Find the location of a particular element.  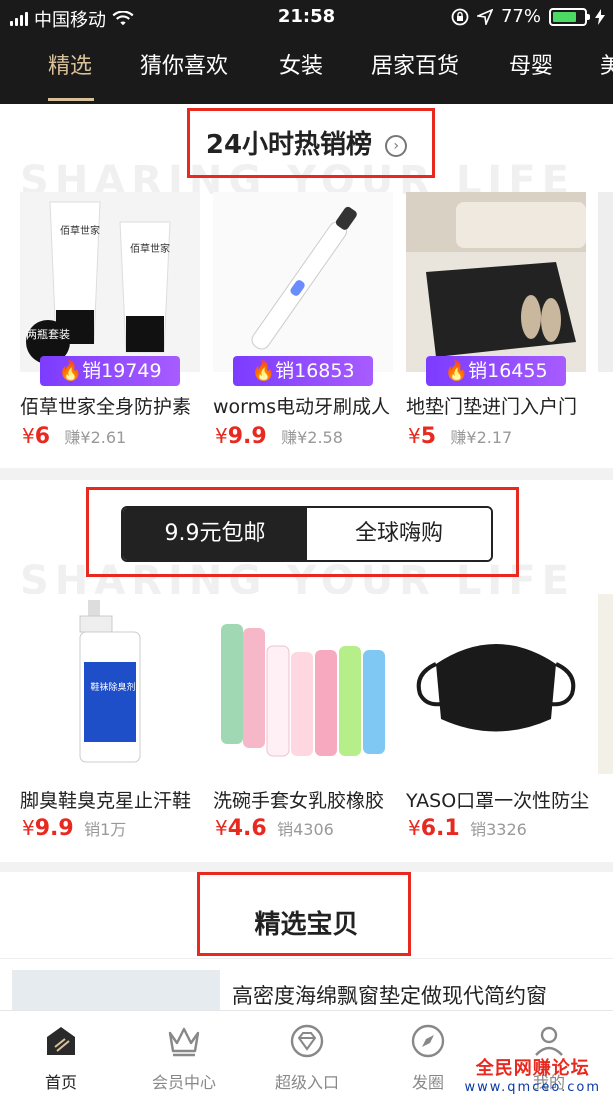

charging-icon is located at coordinates (600, 16).